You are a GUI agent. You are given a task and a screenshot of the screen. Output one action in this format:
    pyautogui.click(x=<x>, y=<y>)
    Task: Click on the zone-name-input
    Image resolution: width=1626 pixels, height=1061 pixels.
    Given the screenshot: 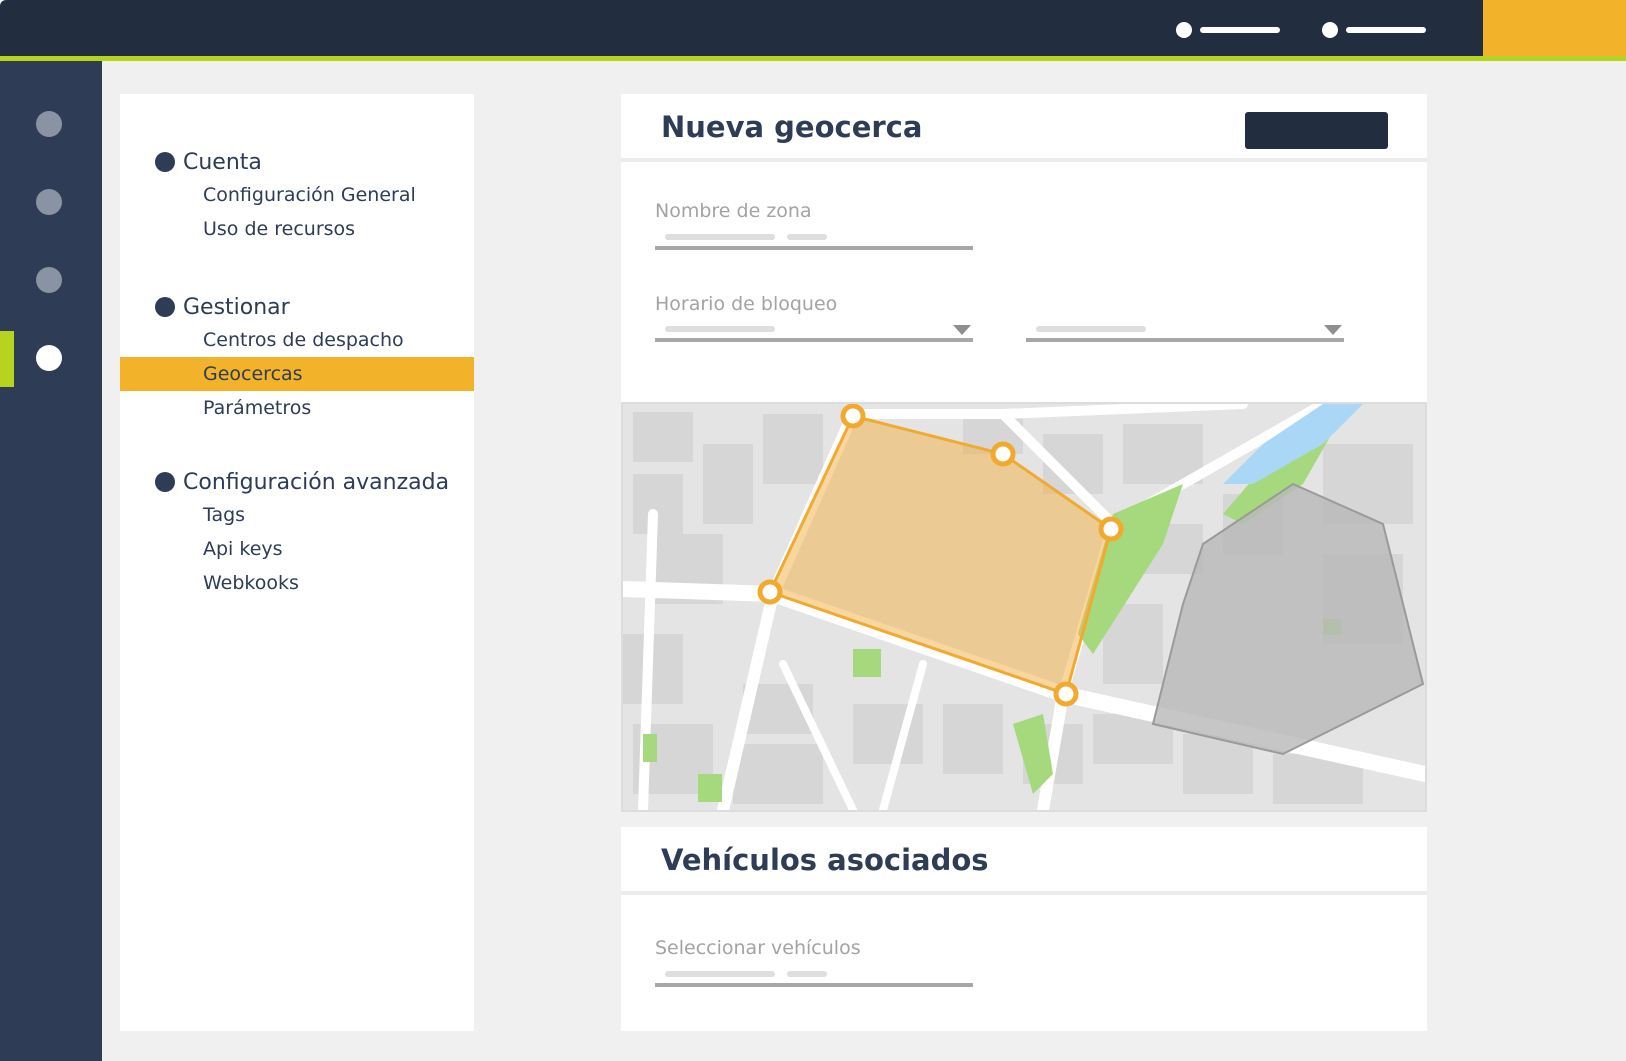 What is the action you would take?
    pyautogui.click(x=814, y=242)
    